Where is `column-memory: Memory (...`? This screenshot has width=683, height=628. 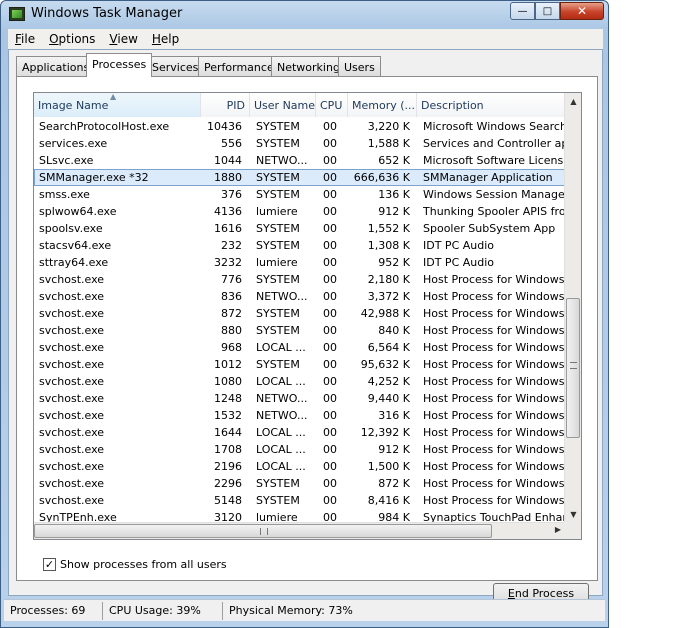
column-memory: Memory (... is located at coordinates (382, 105).